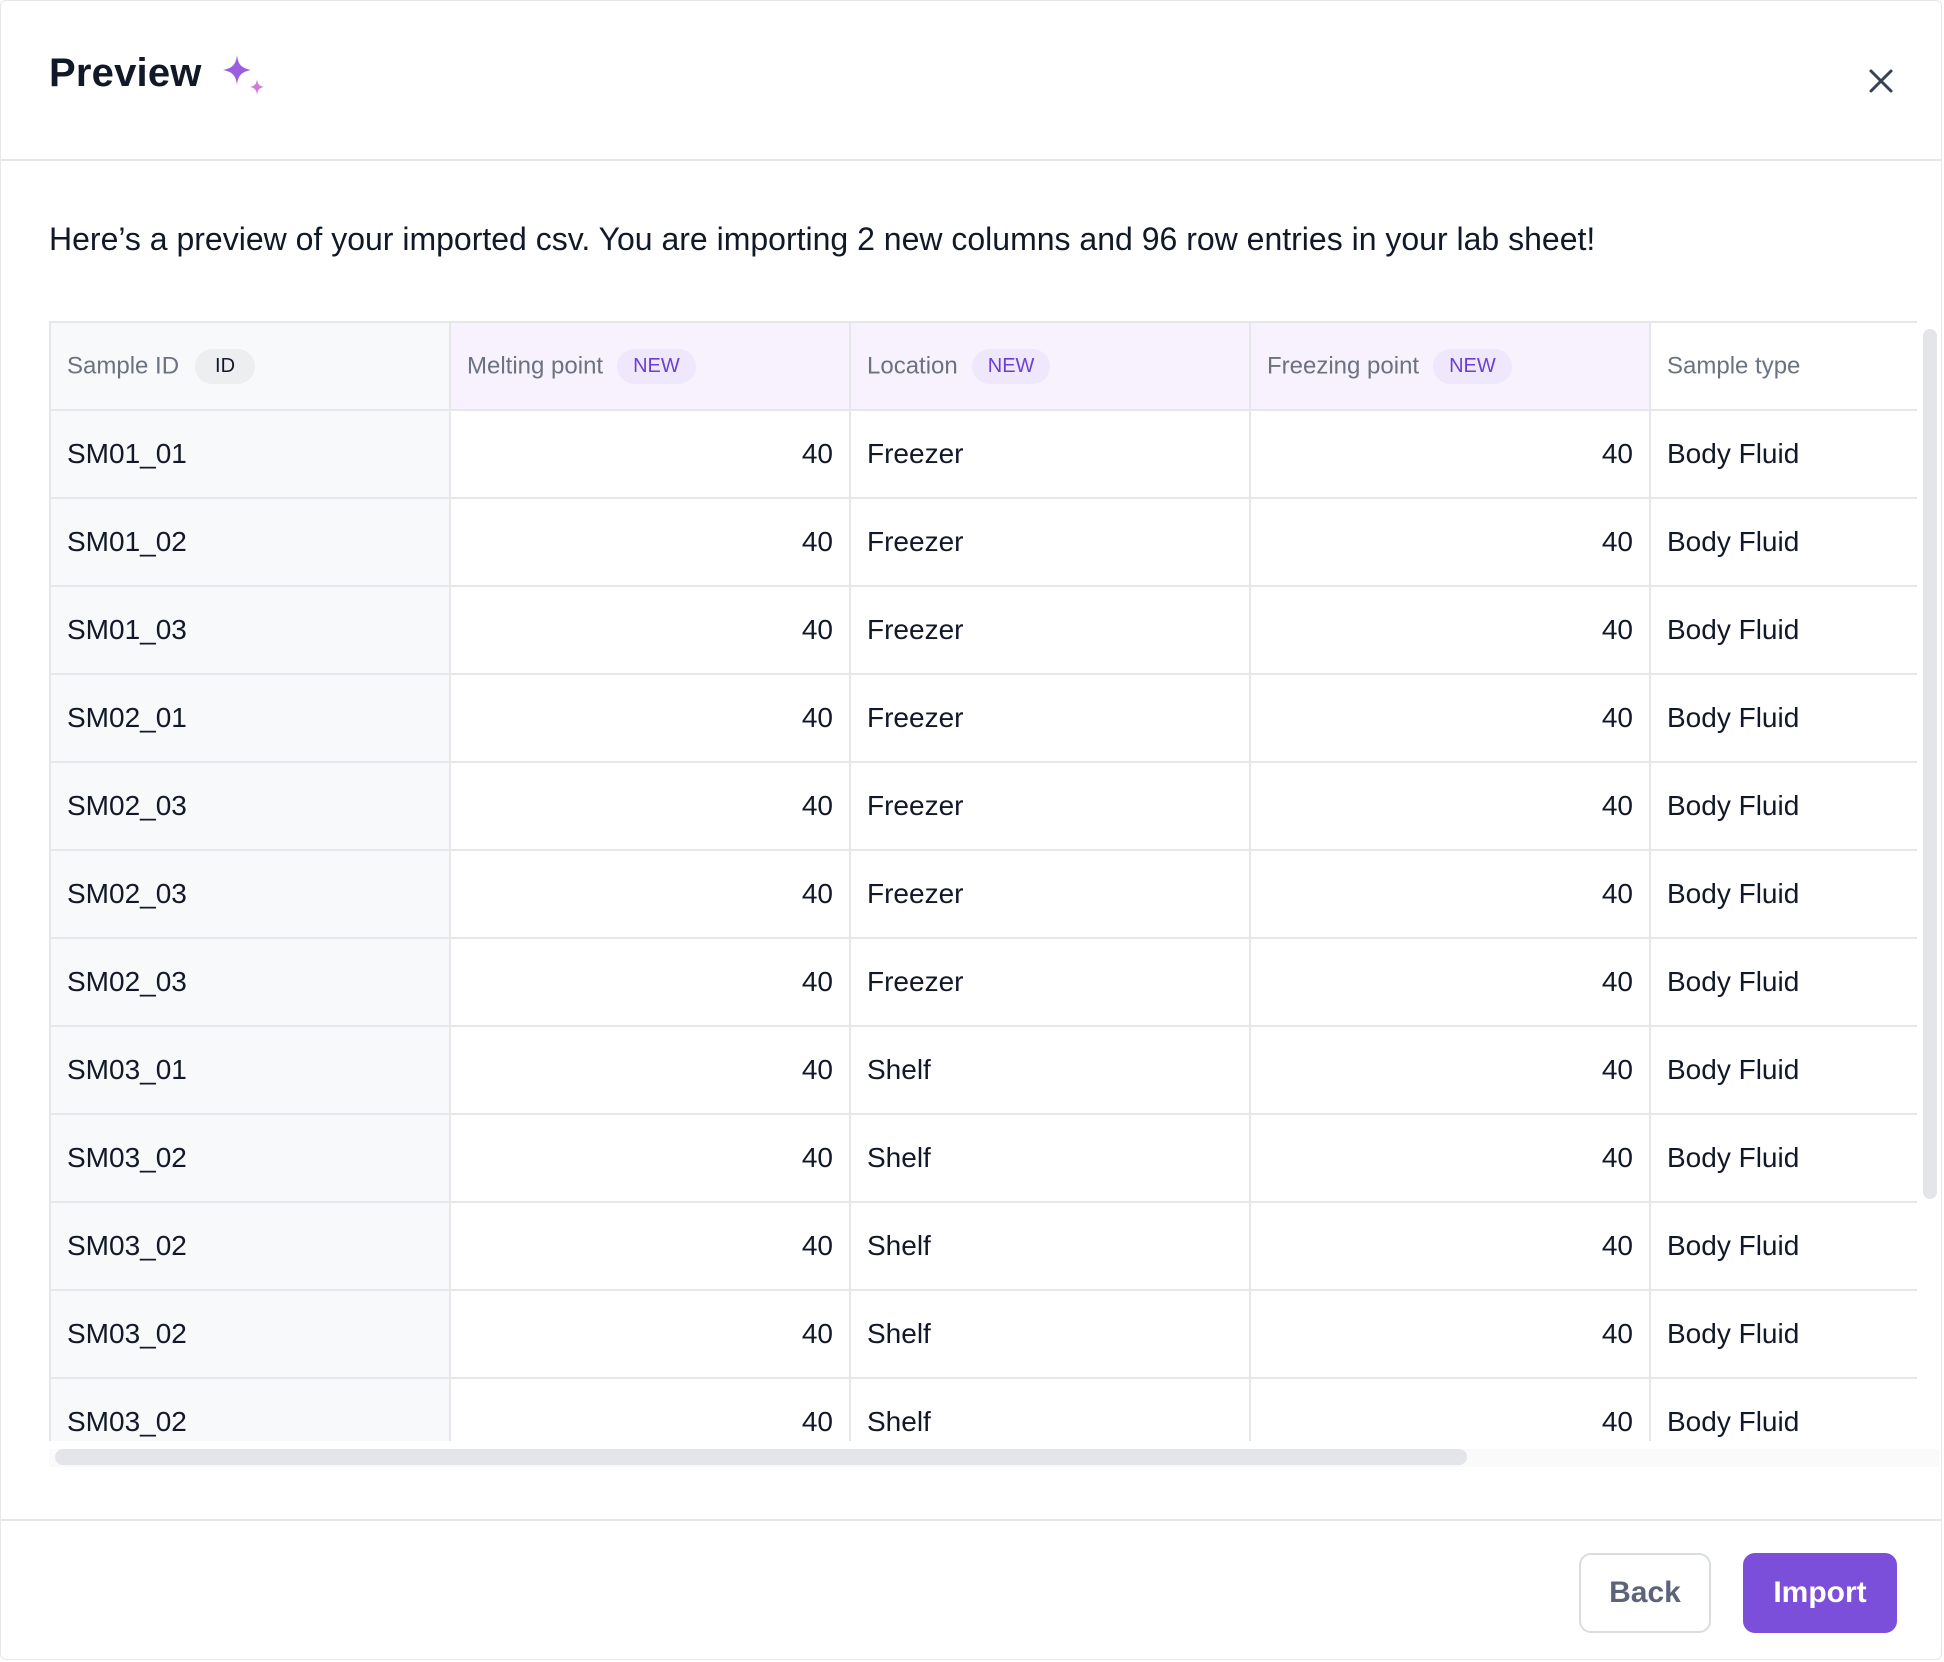 The image size is (1944, 1662). I want to click on vertical-scrollbar, so click(1930, 764).